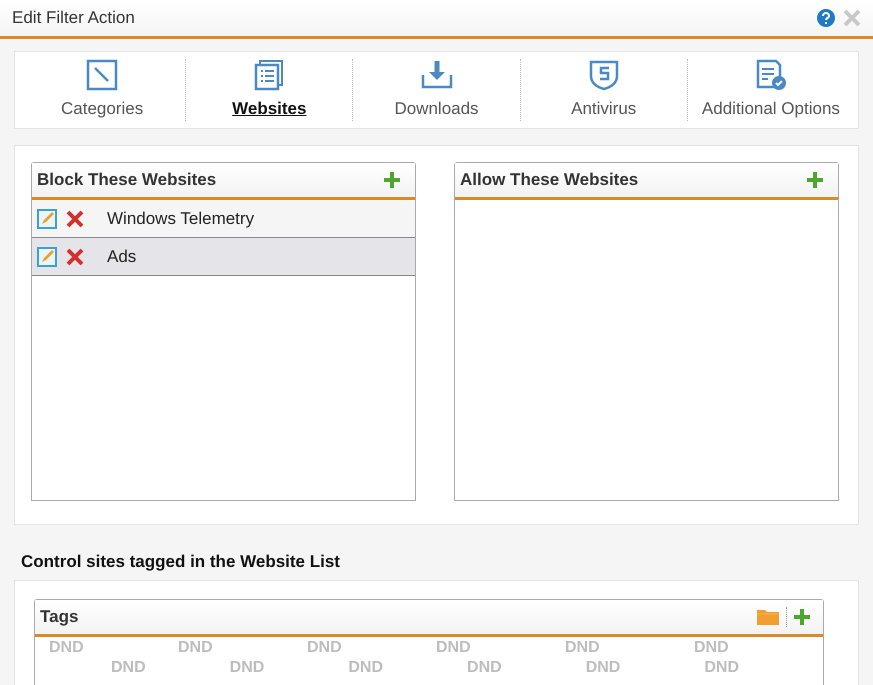 The image size is (873, 685). Describe the element at coordinates (102, 75) in the screenshot. I see `square-slash-icon` at that location.